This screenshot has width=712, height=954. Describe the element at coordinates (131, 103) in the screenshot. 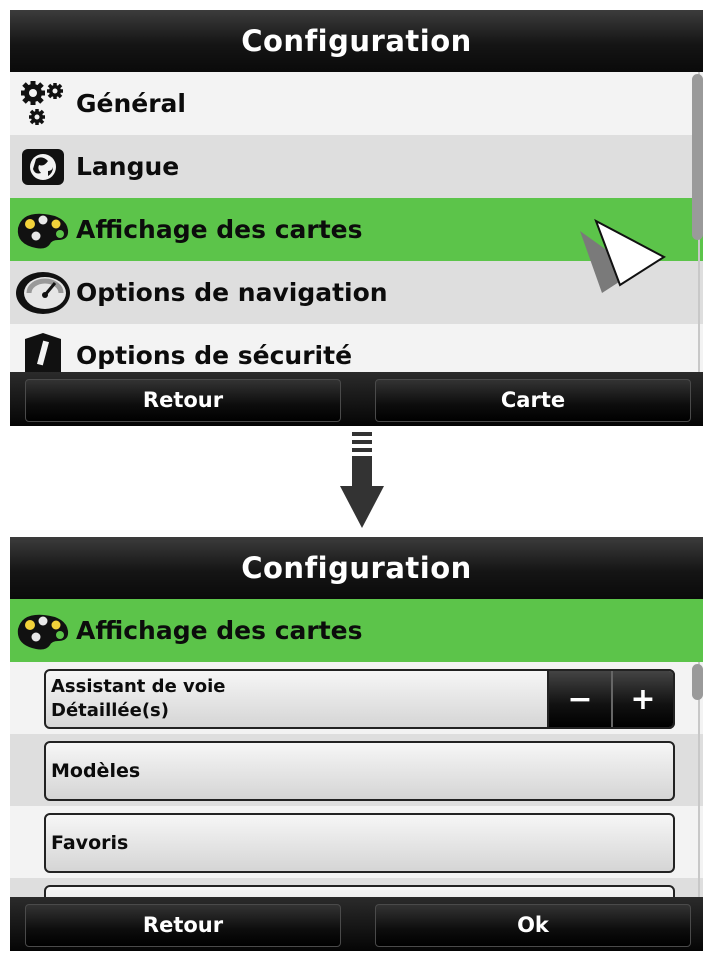

I see `menu-item-label: Général` at that location.